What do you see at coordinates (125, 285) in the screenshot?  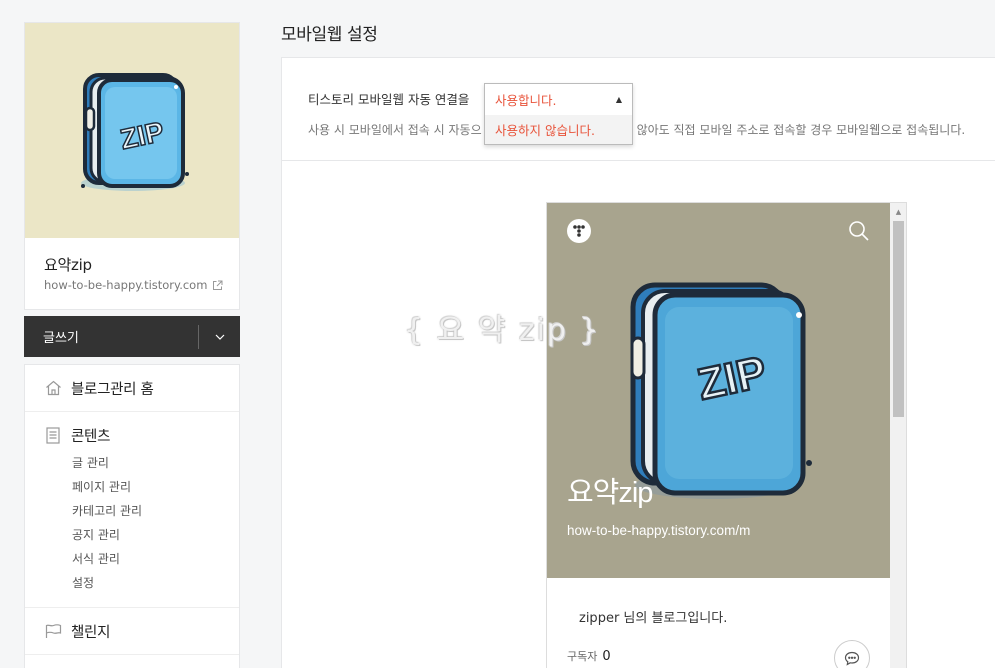 I see `blog-url-text: how-to-be-happy.tistory.com` at bounding box center [125, 285].